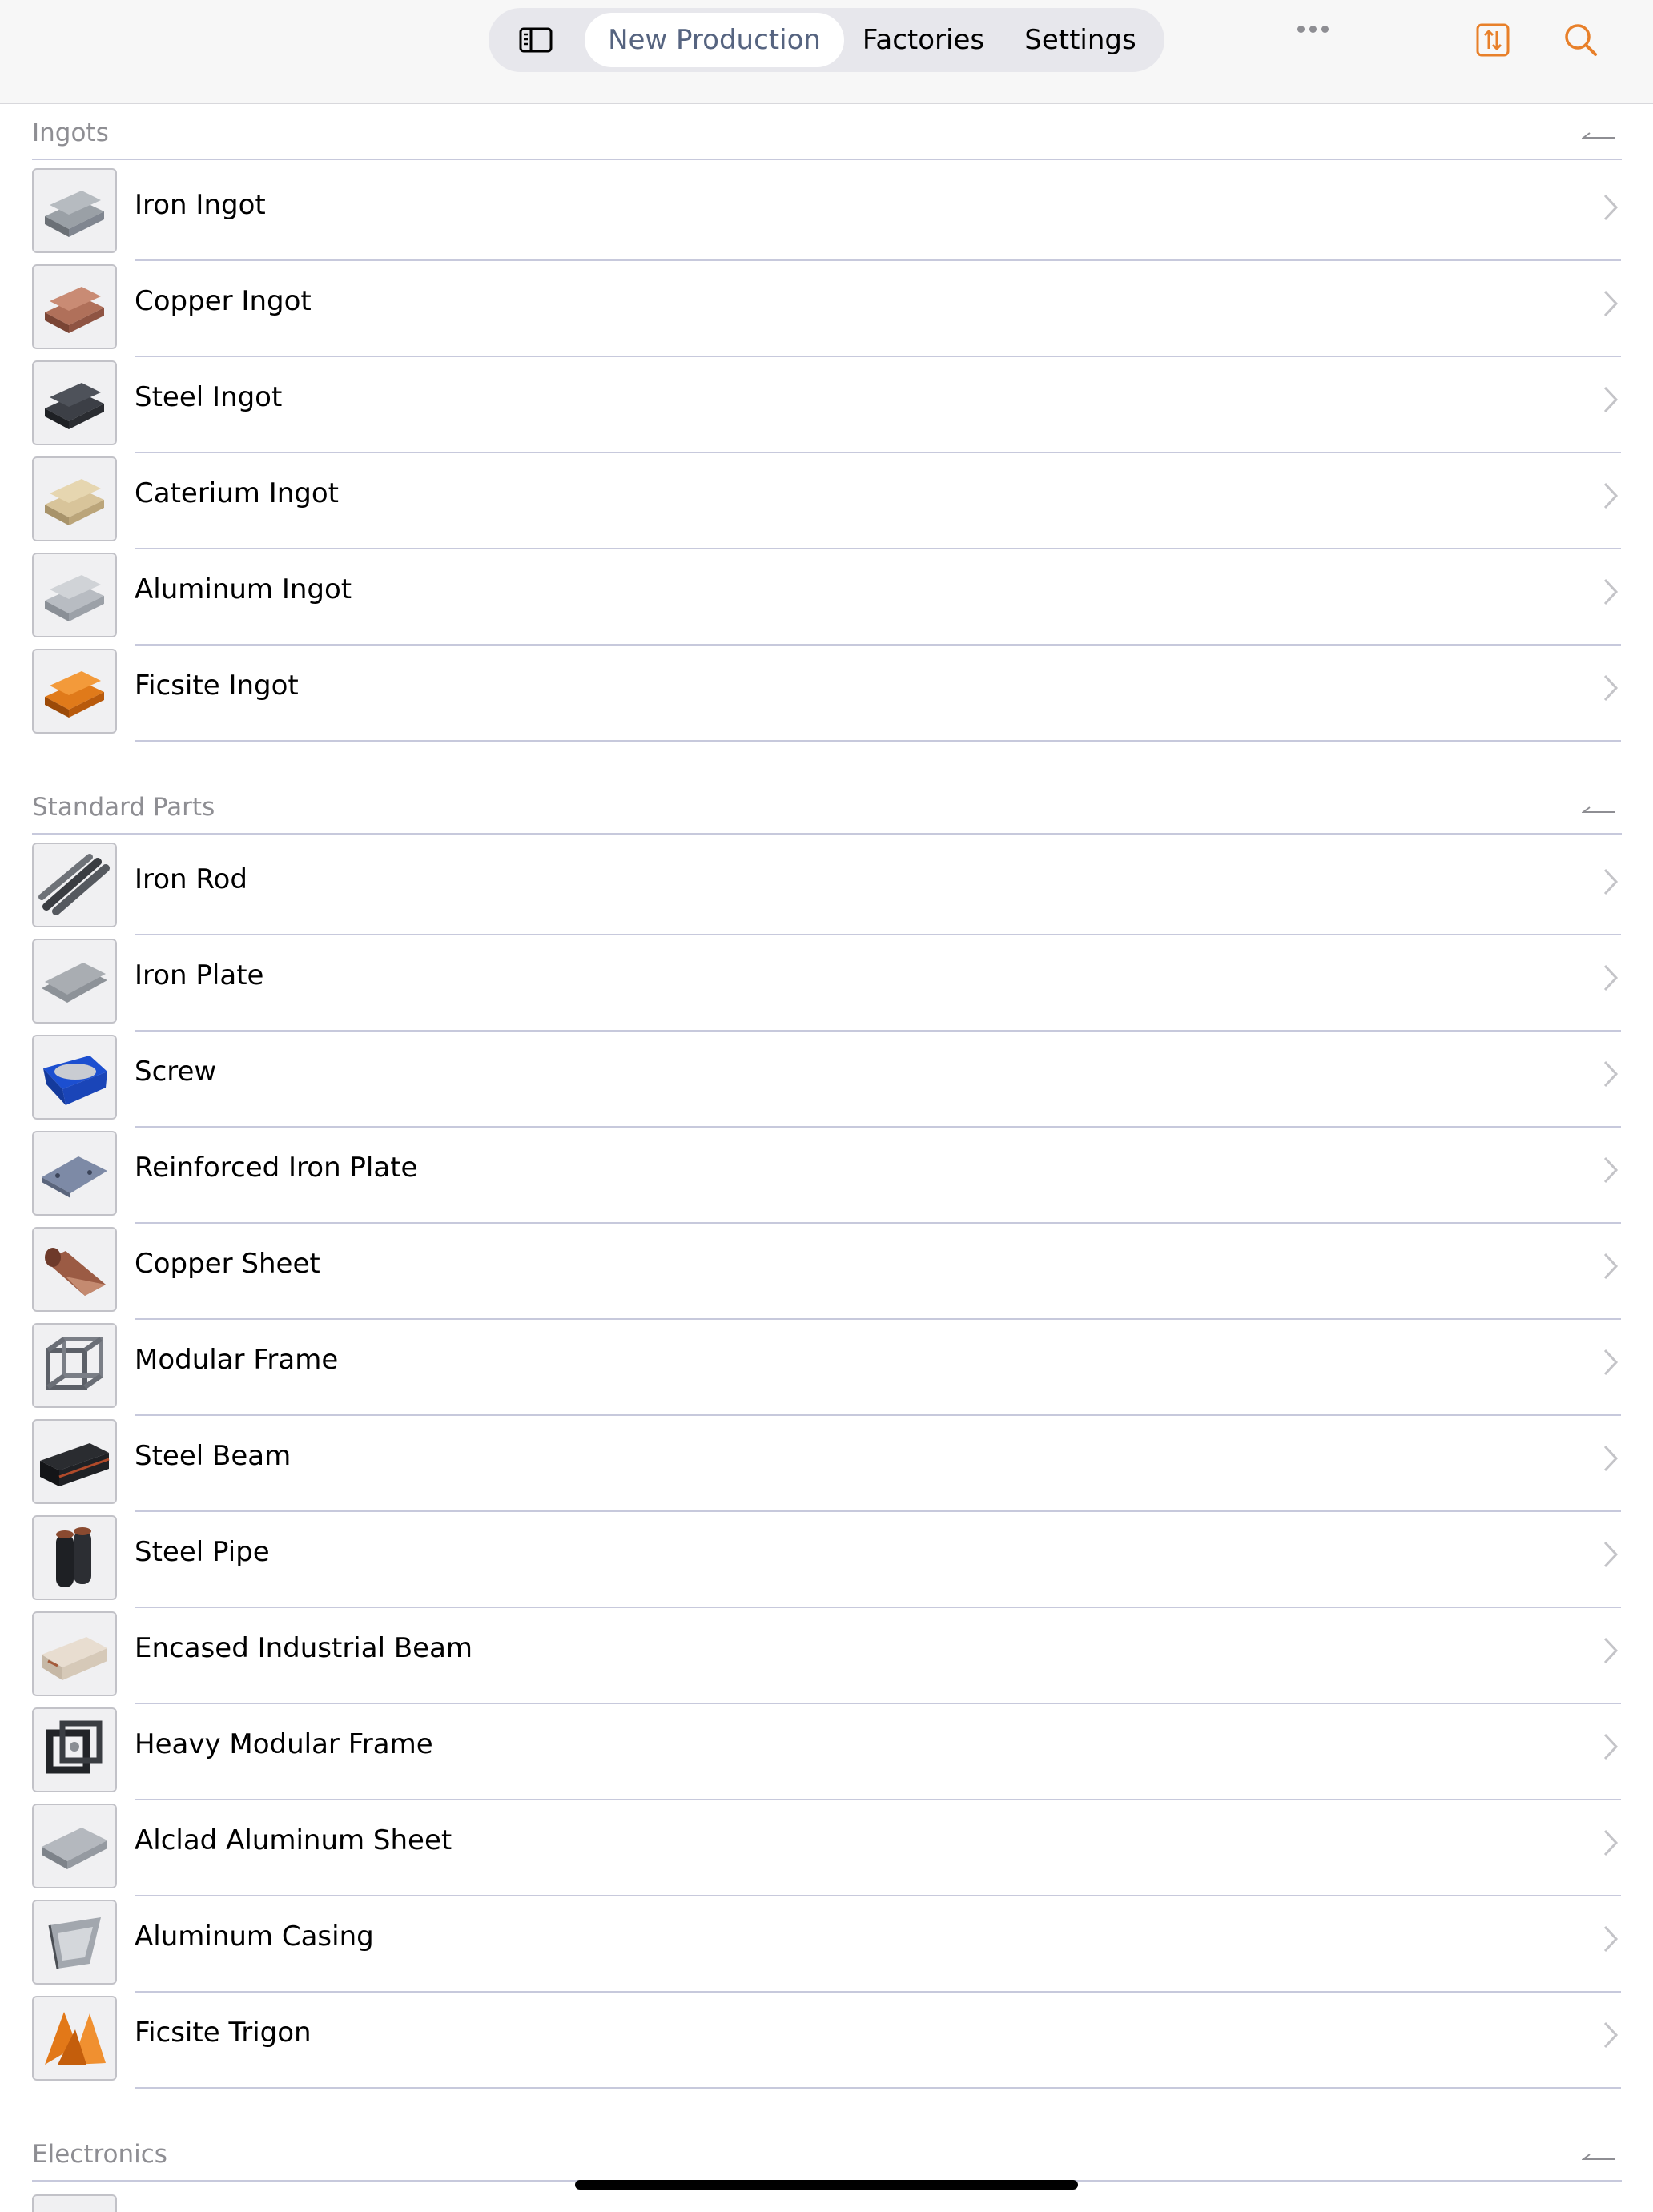 This screenshot has width=1653, height=2212. I want to click on item-label: Encased Industrial Beam, so click(304, 1648).